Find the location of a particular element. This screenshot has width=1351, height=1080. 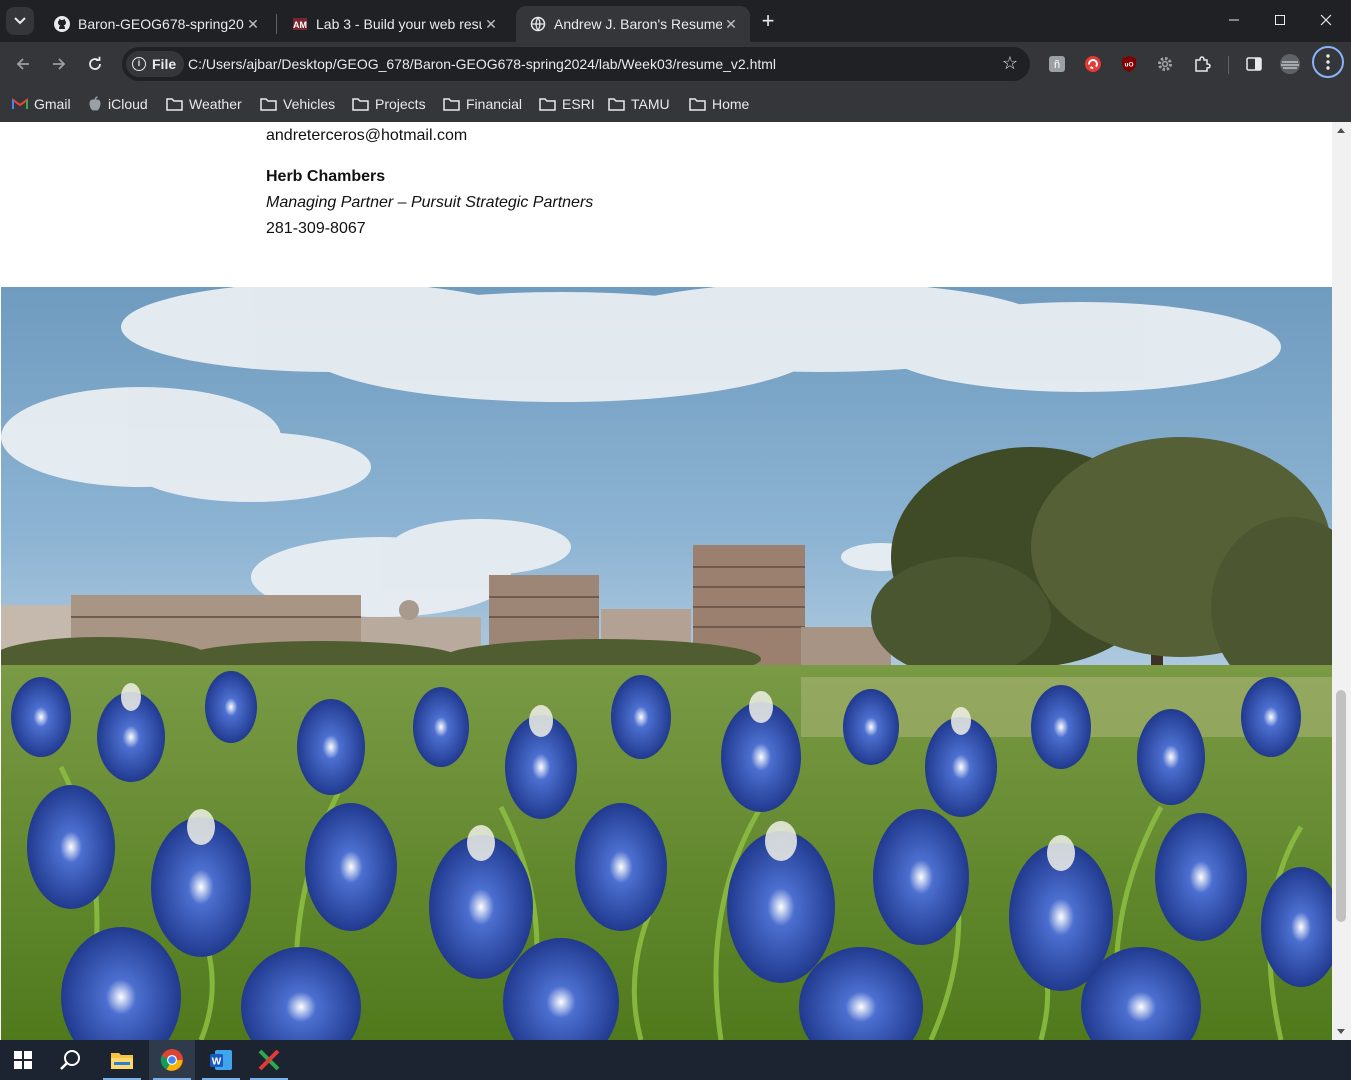

ublock-button: uO is located at coordinates (1129, 64).